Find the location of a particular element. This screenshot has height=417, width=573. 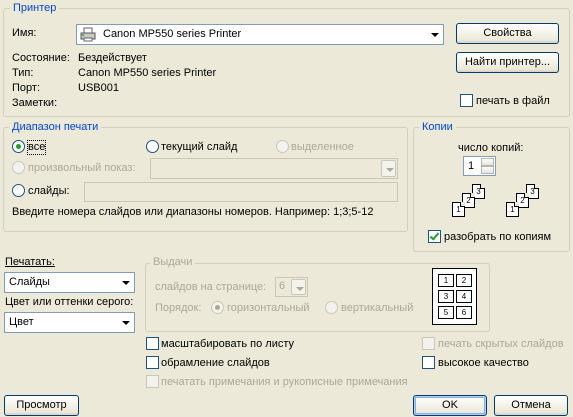

per-page-select: 6 is located at coordinates (291, 287).